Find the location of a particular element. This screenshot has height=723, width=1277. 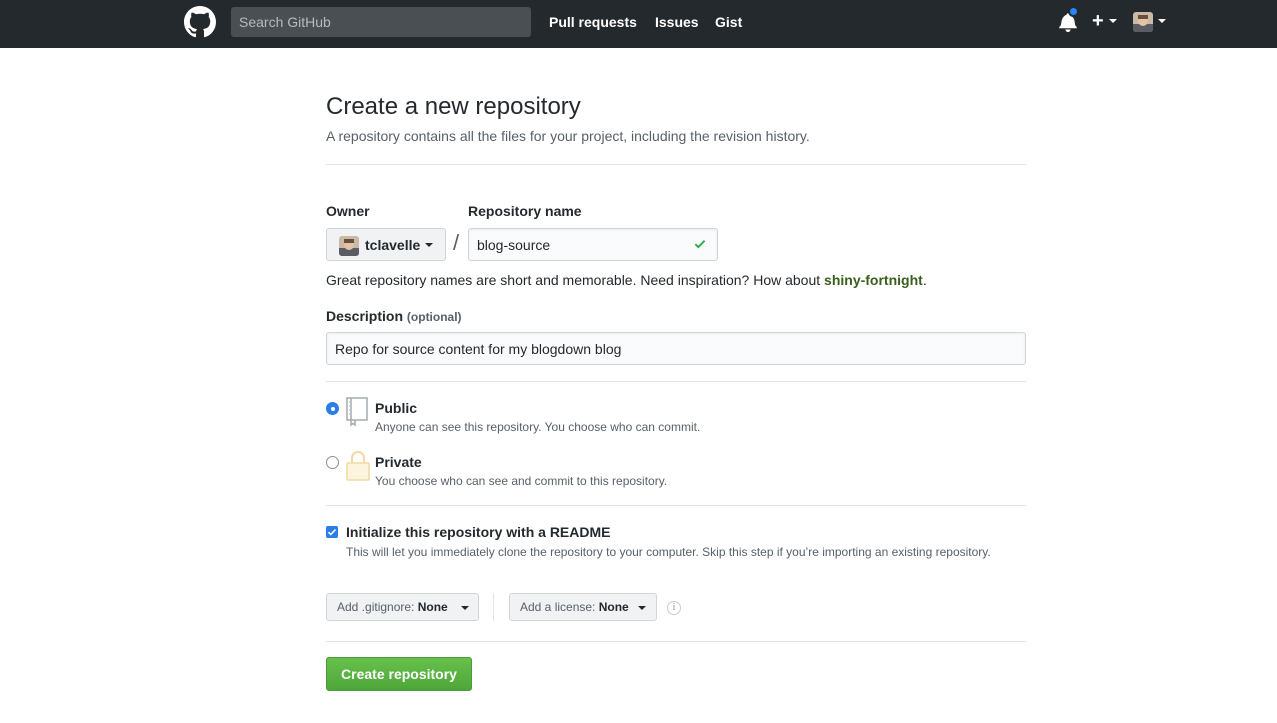

description-input is located at coordinates (676, 348).